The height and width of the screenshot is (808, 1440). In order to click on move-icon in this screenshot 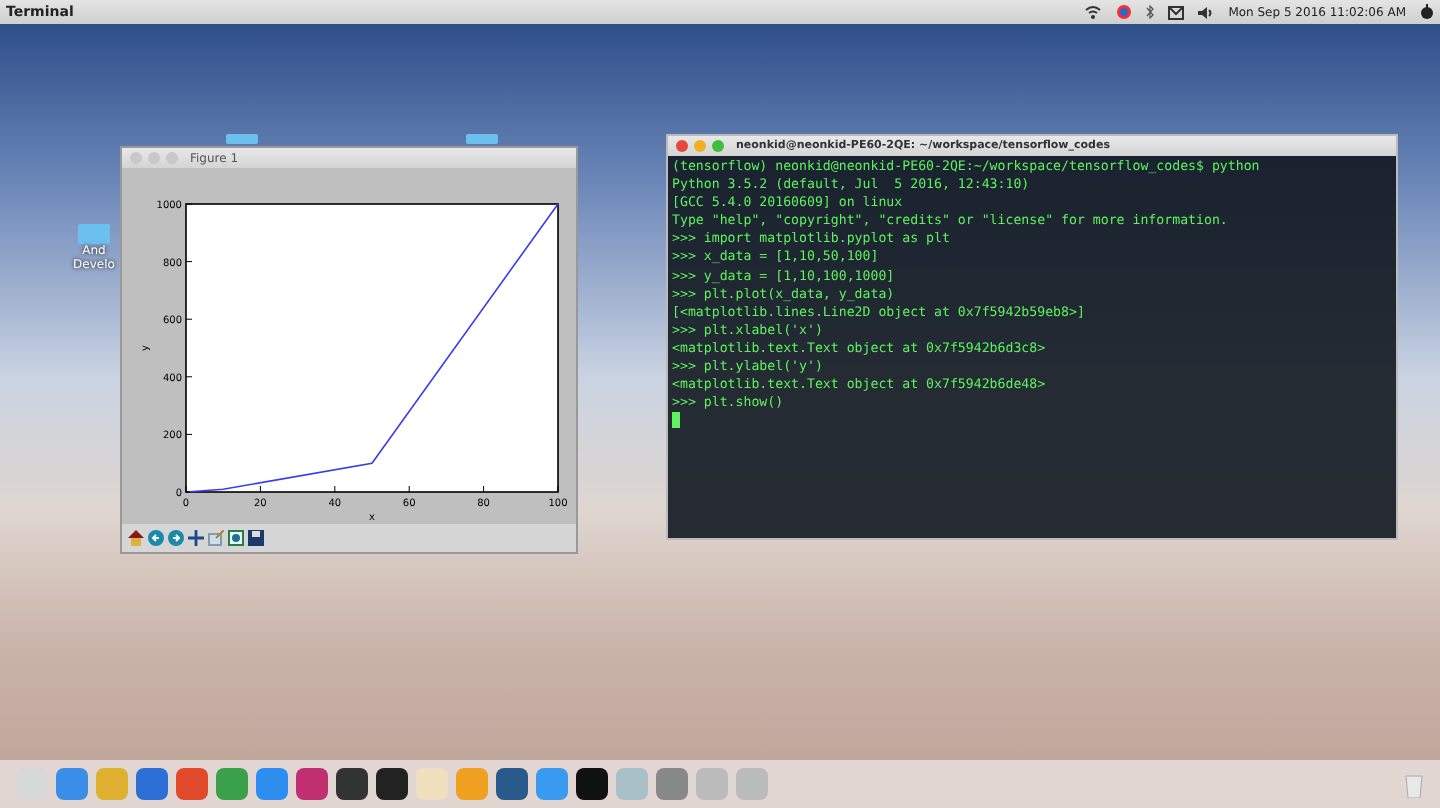, I will do `click(196, 538)`.